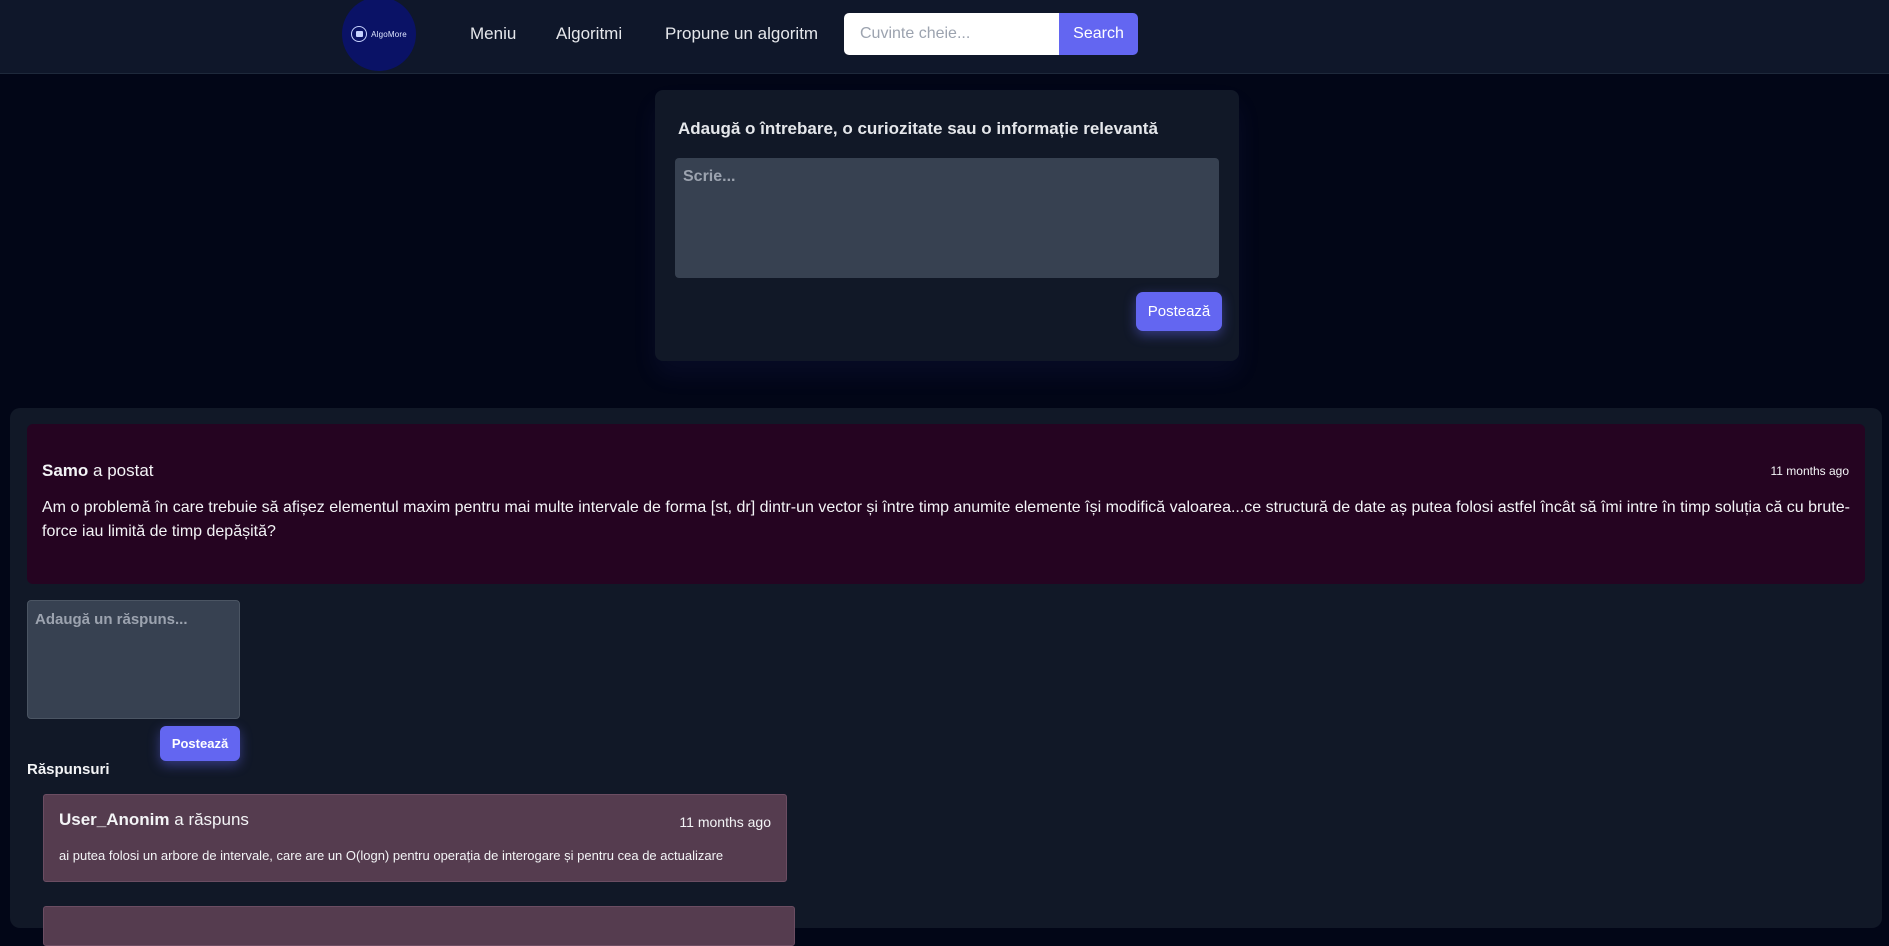 The width and height of the screenshot is (1889, 946). I want to click on search-button: Search, so click(1098, 34).